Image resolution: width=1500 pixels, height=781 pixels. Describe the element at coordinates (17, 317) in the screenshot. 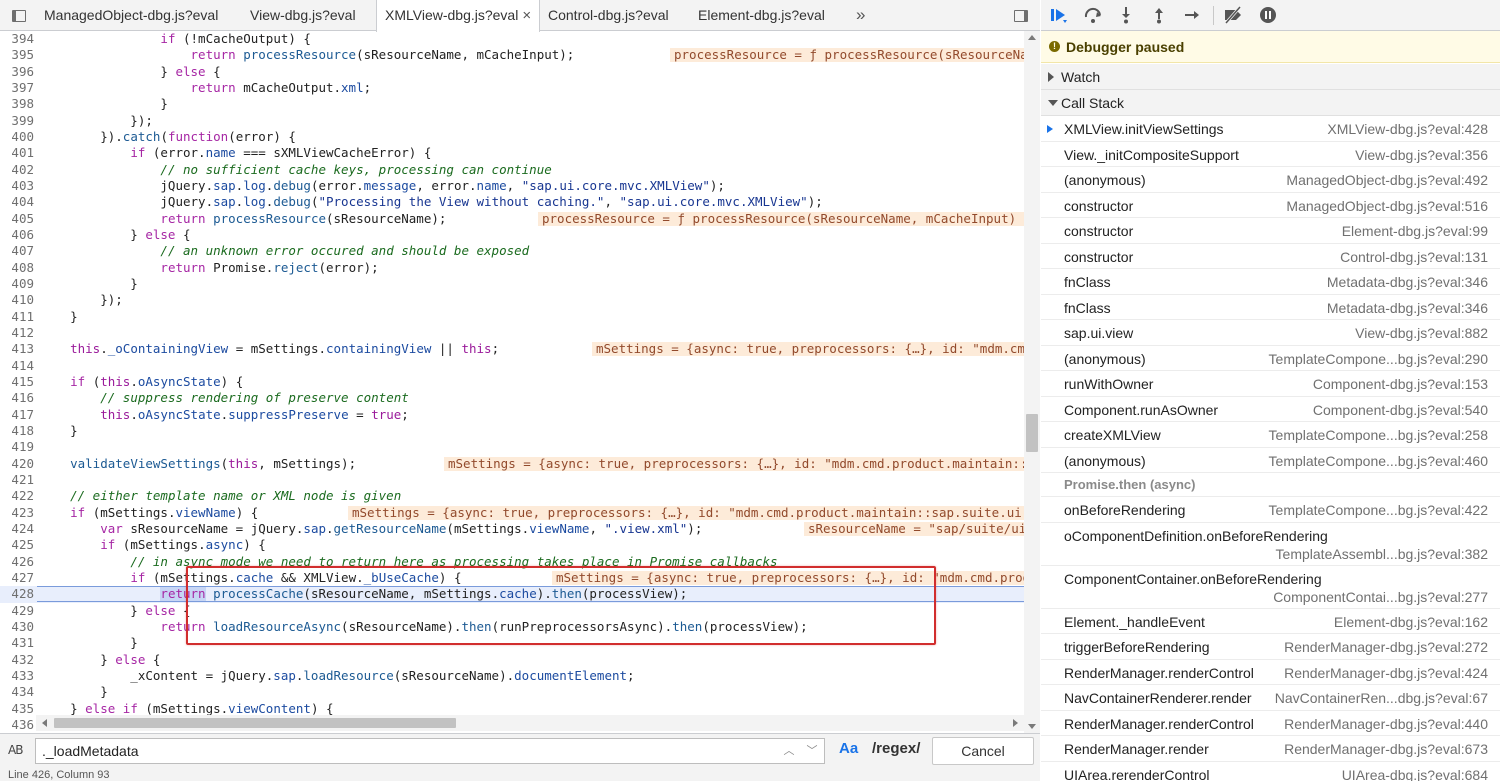

I see `line-number: 411` at that location.